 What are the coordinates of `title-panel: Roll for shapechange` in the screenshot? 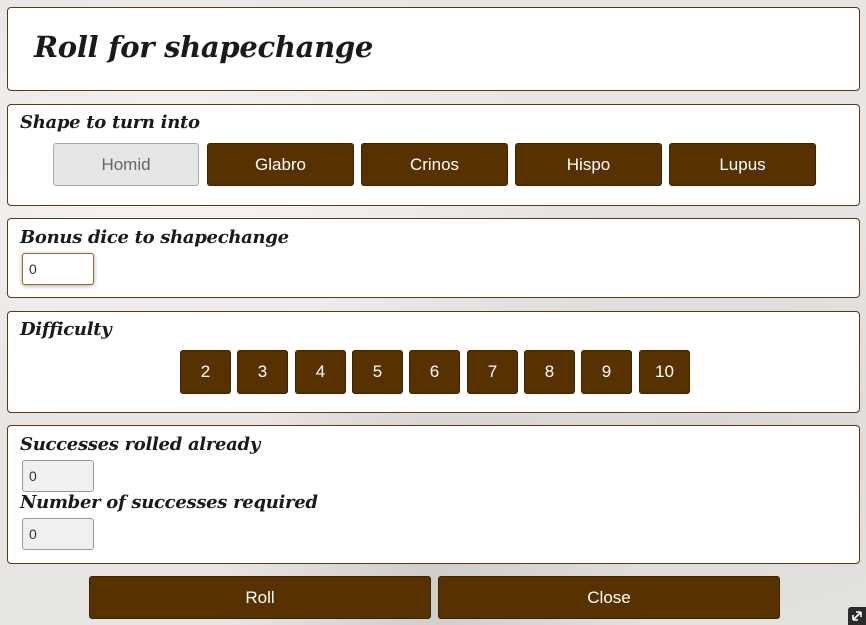 It's located at (433, 49).